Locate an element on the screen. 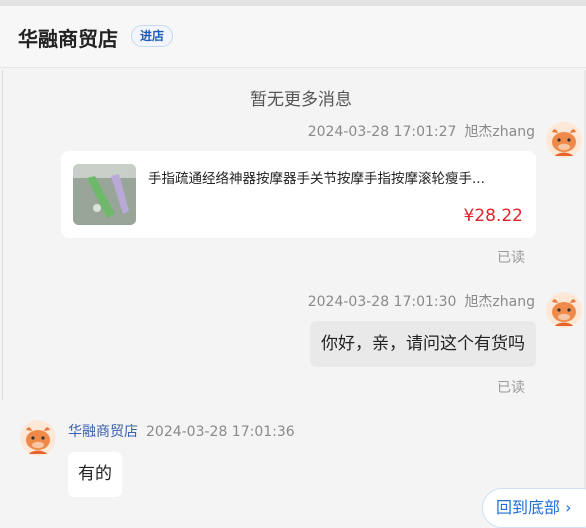  no-more-messages: 暂无更多消息 is located at coordinates (301, 100).